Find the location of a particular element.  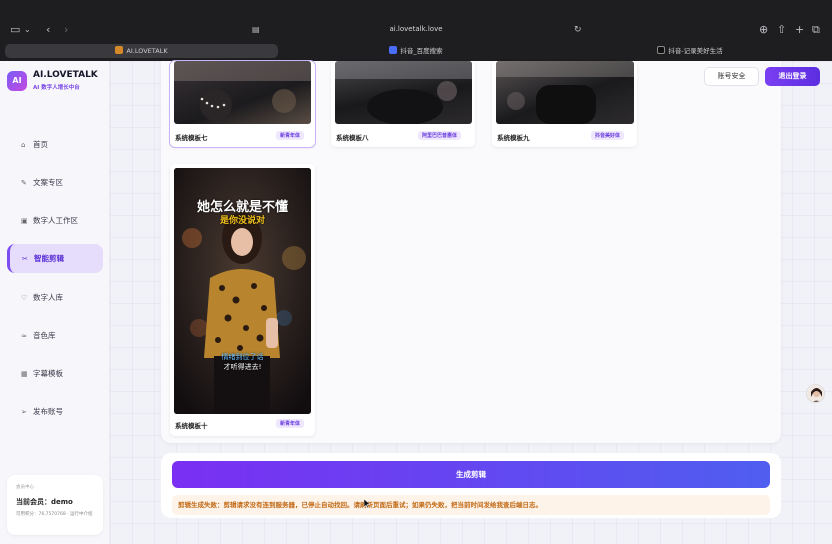

member-points: 可用积分：76,7570768 · 运行中介绍 is located at coordinates (54, 514).